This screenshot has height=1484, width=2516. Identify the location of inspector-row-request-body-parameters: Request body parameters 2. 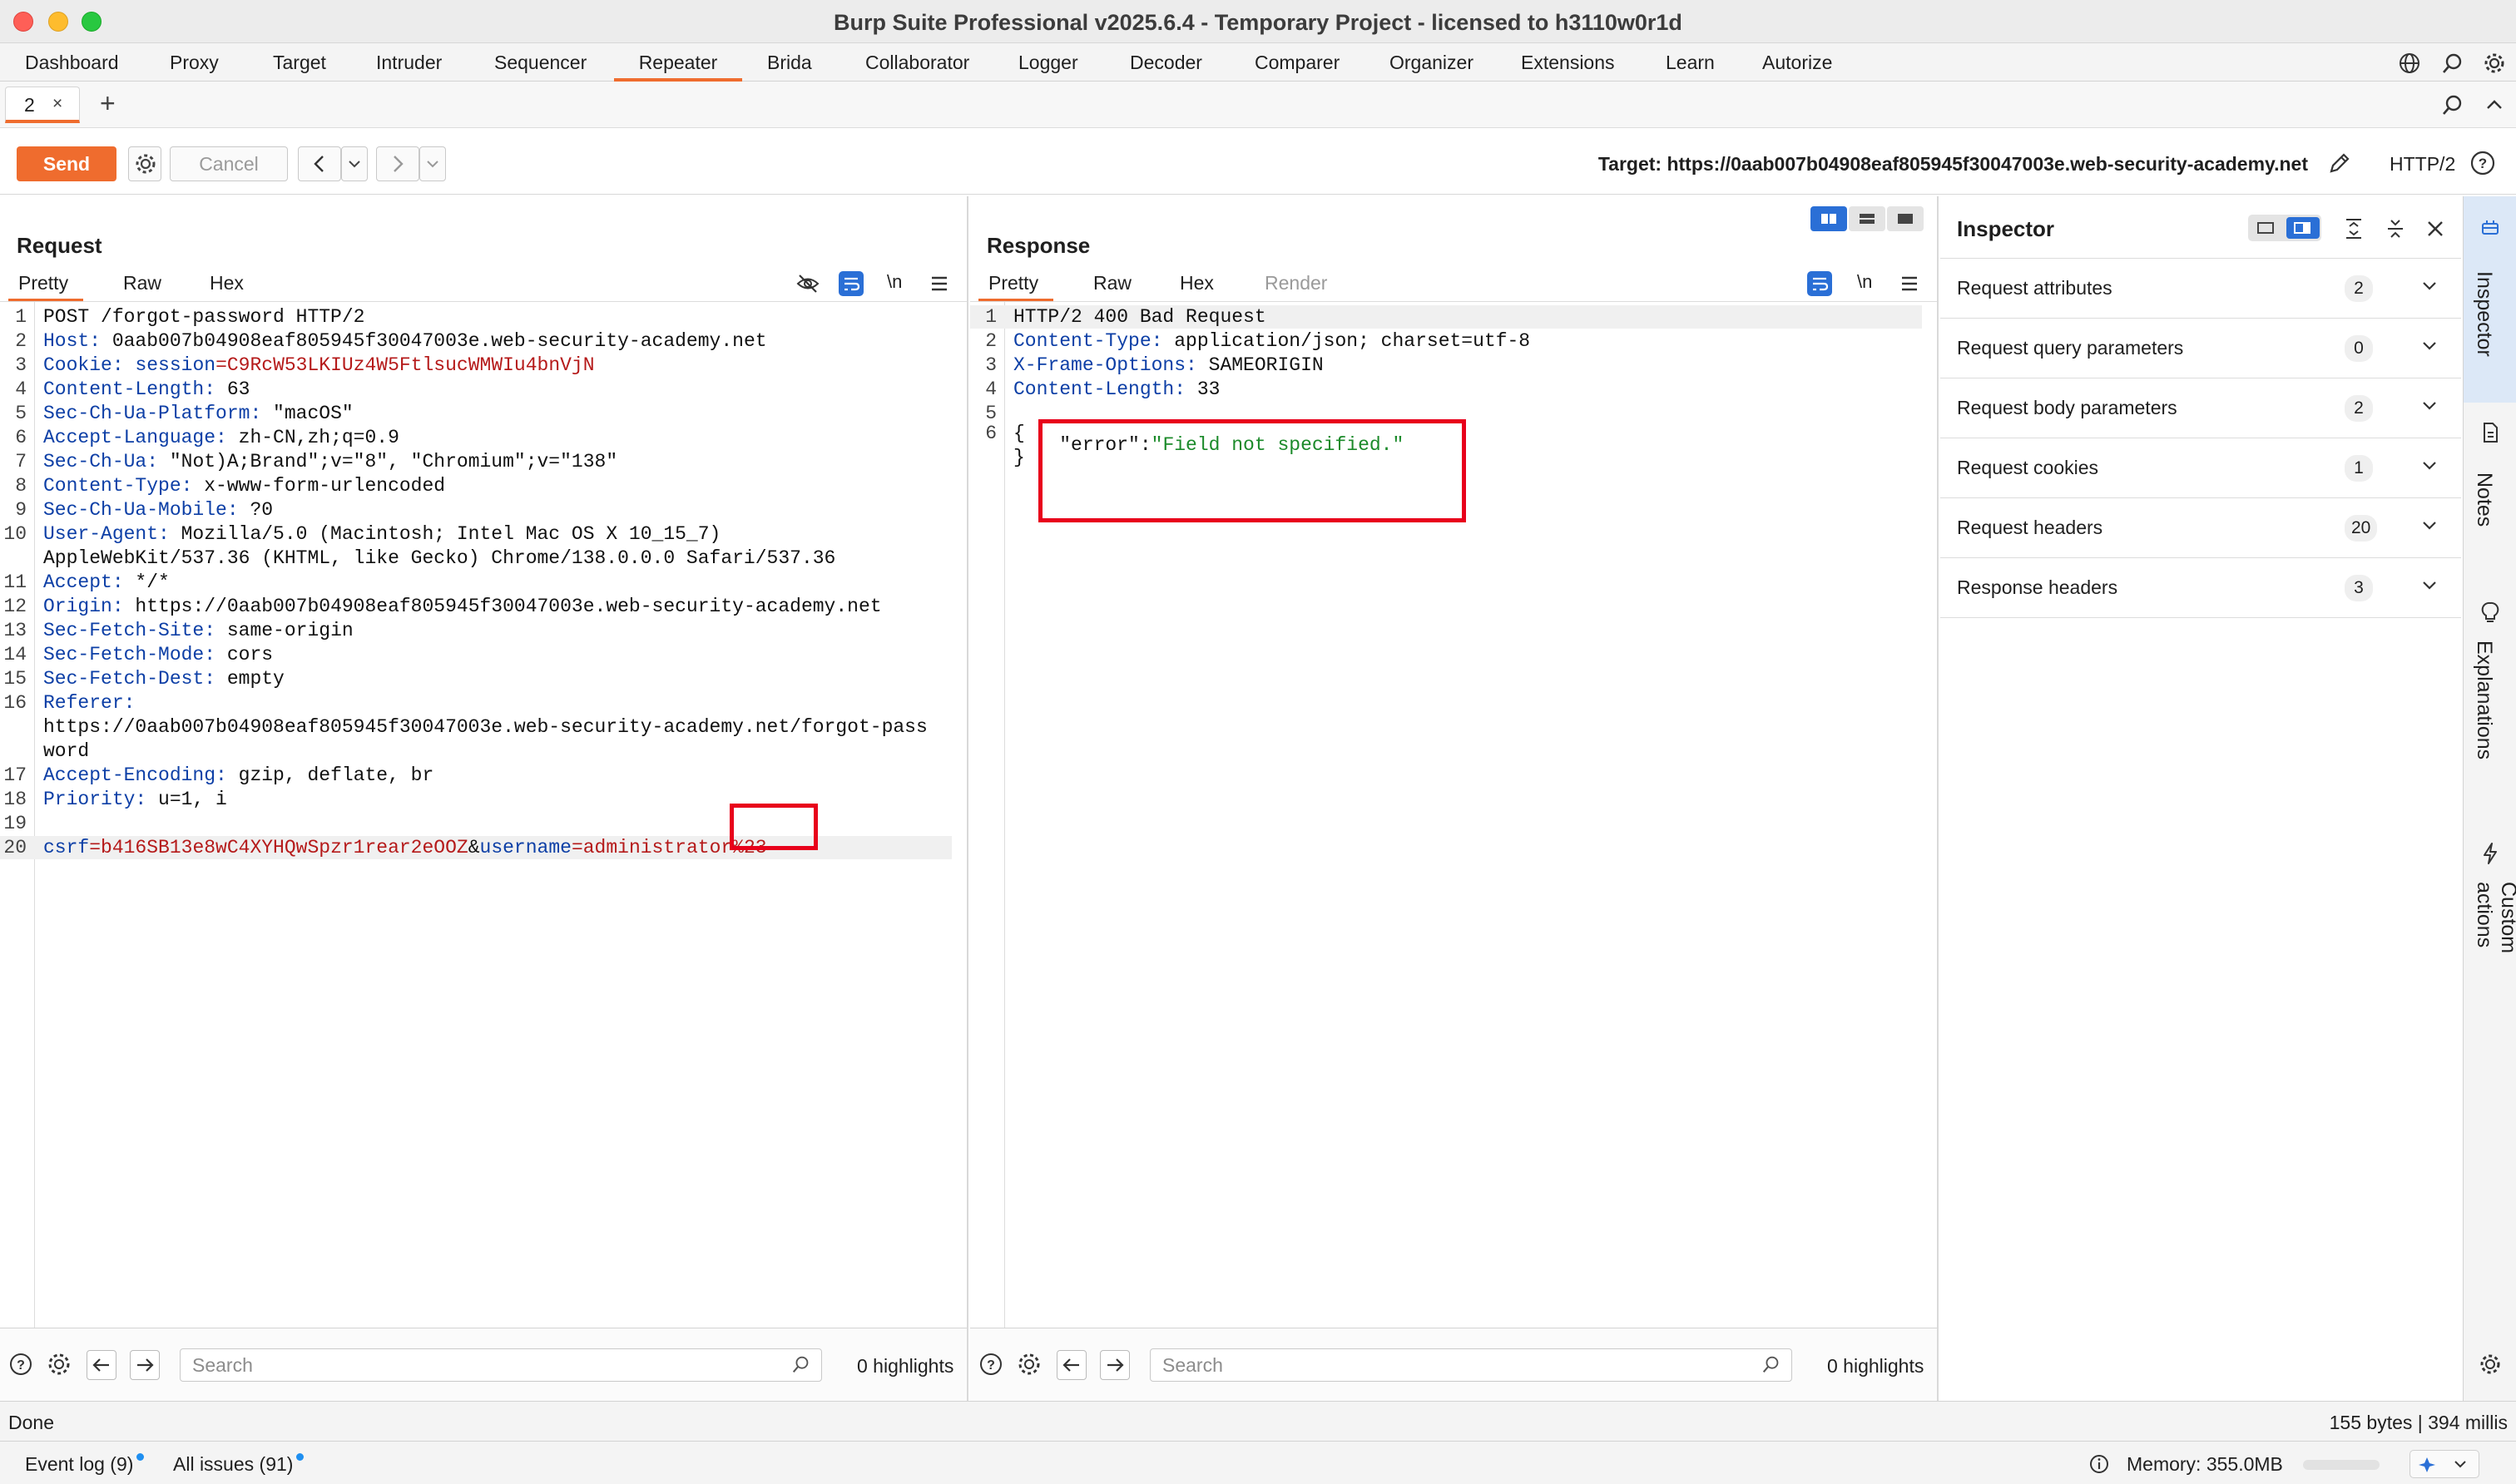
(2200, 408).